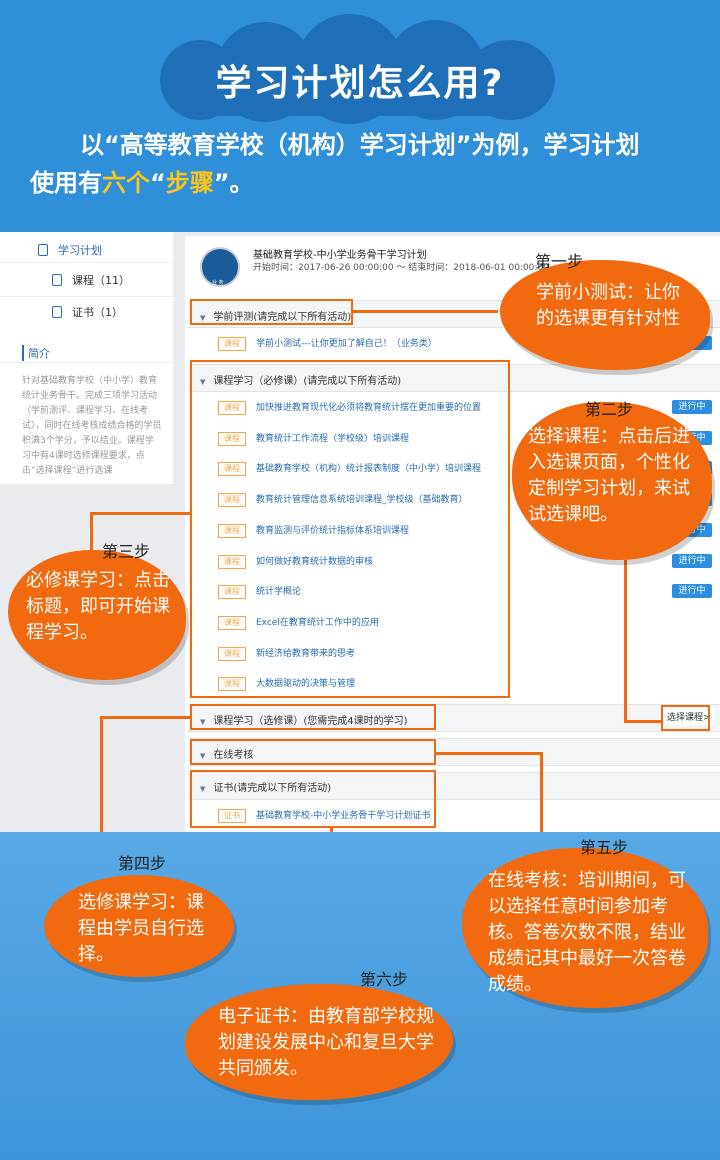 Image resolution: width=720 pixels, height=1160 pixels. What do you see at coordinates (271, 312) in the screenshot?
I see `highlight-pretest` at bounding box center [271, 312].